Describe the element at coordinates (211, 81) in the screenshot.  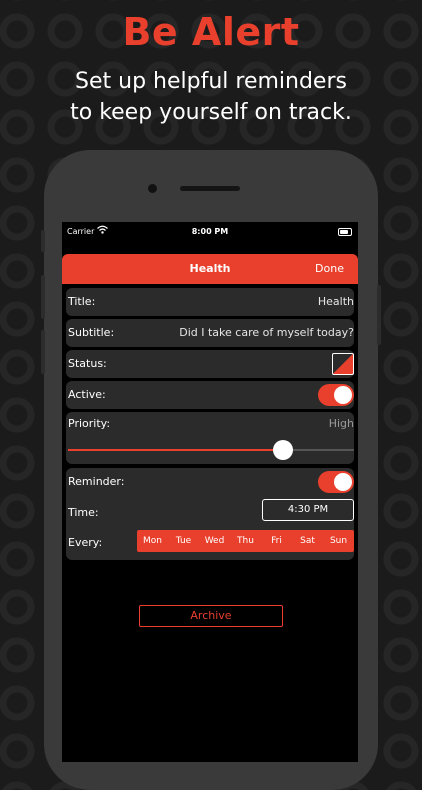
I see `subheadline-line-1: Set up helpful reminders` at that location.